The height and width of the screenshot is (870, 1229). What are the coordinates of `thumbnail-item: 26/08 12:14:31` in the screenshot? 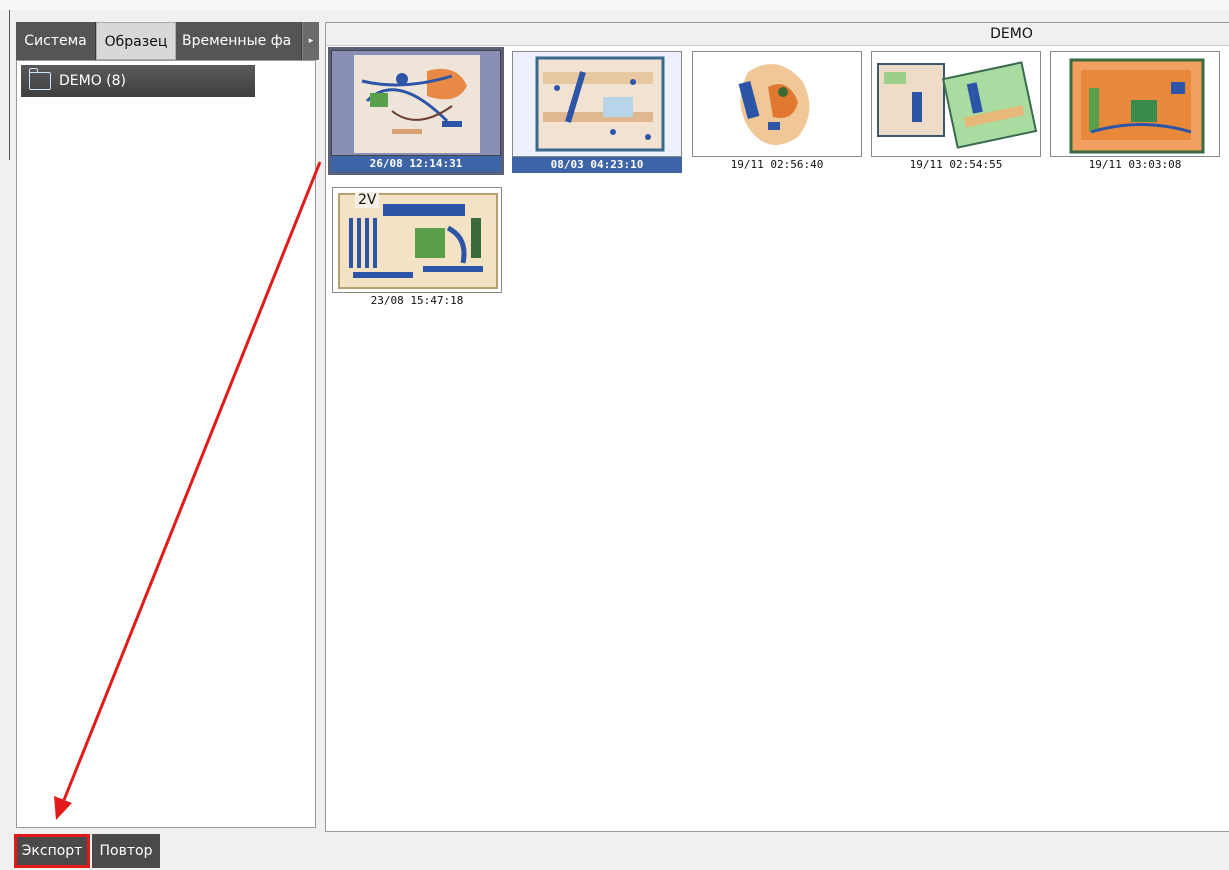 It's located at (416, 111).